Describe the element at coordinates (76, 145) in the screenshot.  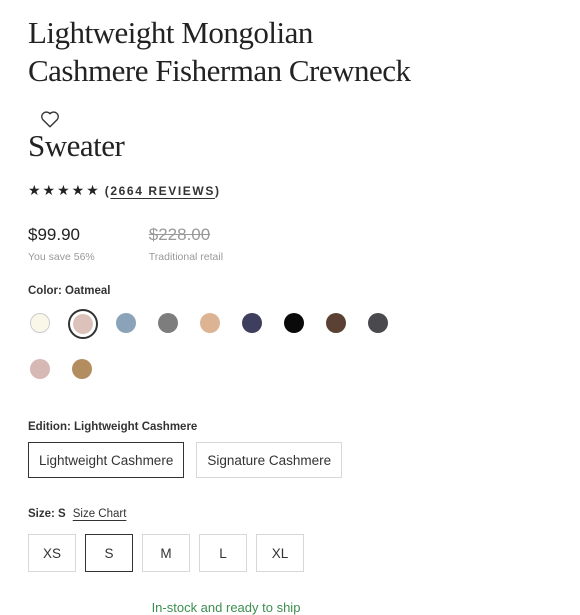
I see `title-line: Sweater` at that location.